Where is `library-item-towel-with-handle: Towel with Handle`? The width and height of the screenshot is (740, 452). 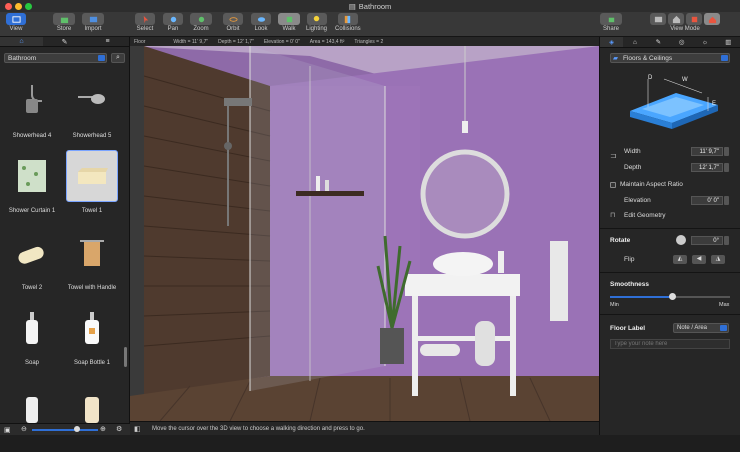 library-item-towel-with-handle: Towel with Handle is located at coordinates (92, 264).